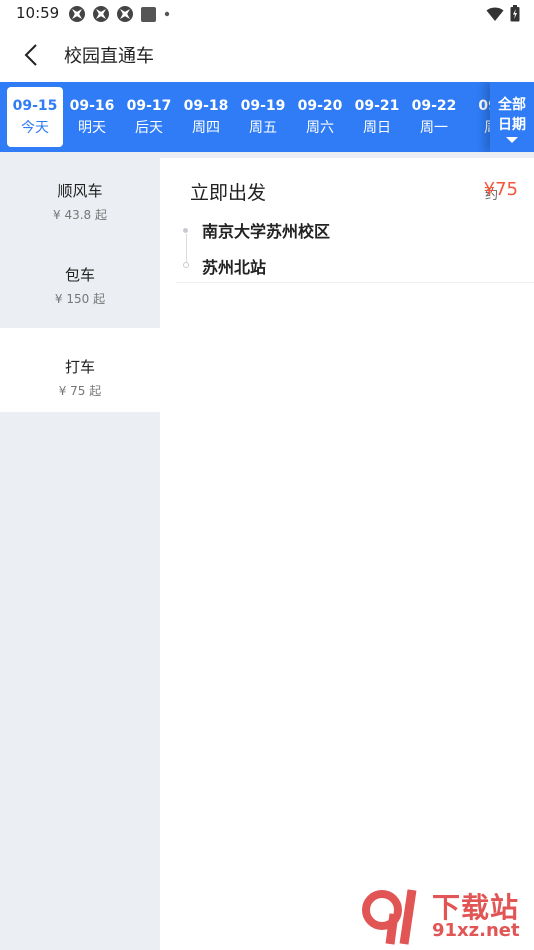 This screenshot has width=534, height=950. I want to click on watermark: 下载站 91xz.net, so click(445, 916).